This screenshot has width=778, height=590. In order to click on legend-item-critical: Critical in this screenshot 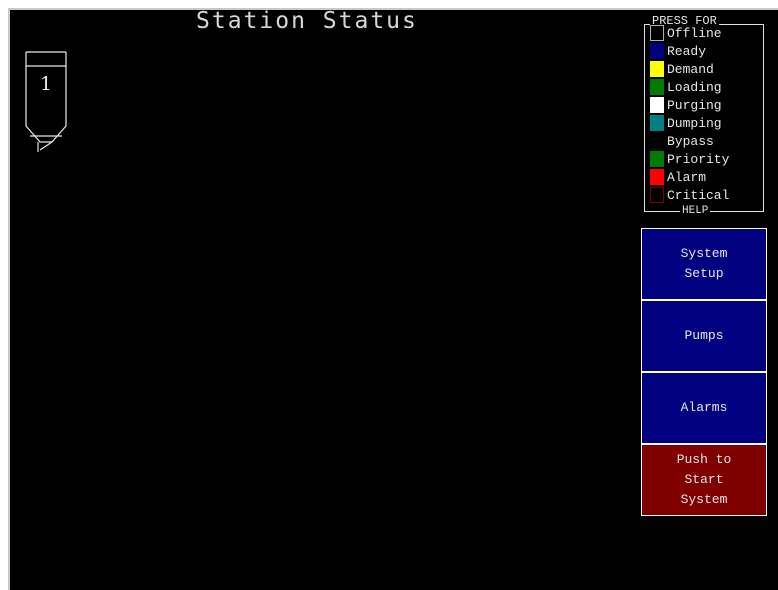, I will do `click(689, 195)`.